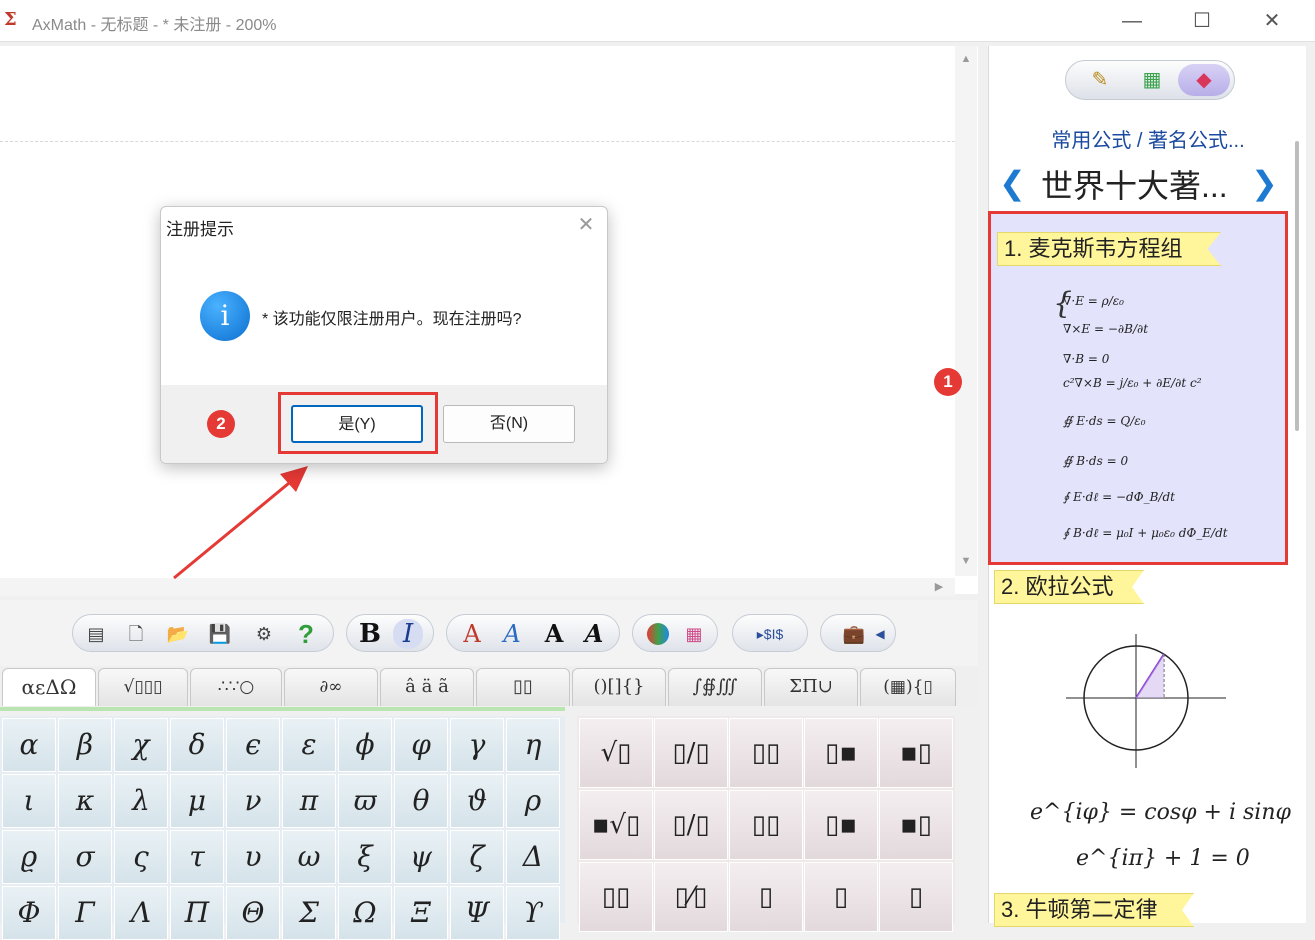 The height and width of the screenshot is (940, 1315). I want to click on greek-symbol-button: Π, so click(197, 913).